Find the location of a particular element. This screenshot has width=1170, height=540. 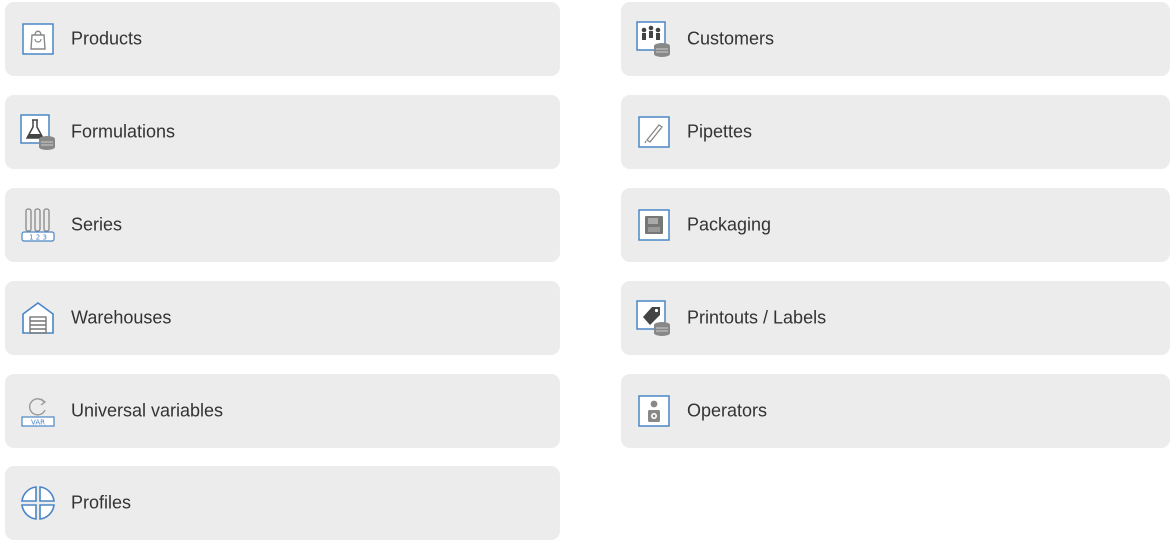

label-tag-database-icon is located at coordinates (654, 318).